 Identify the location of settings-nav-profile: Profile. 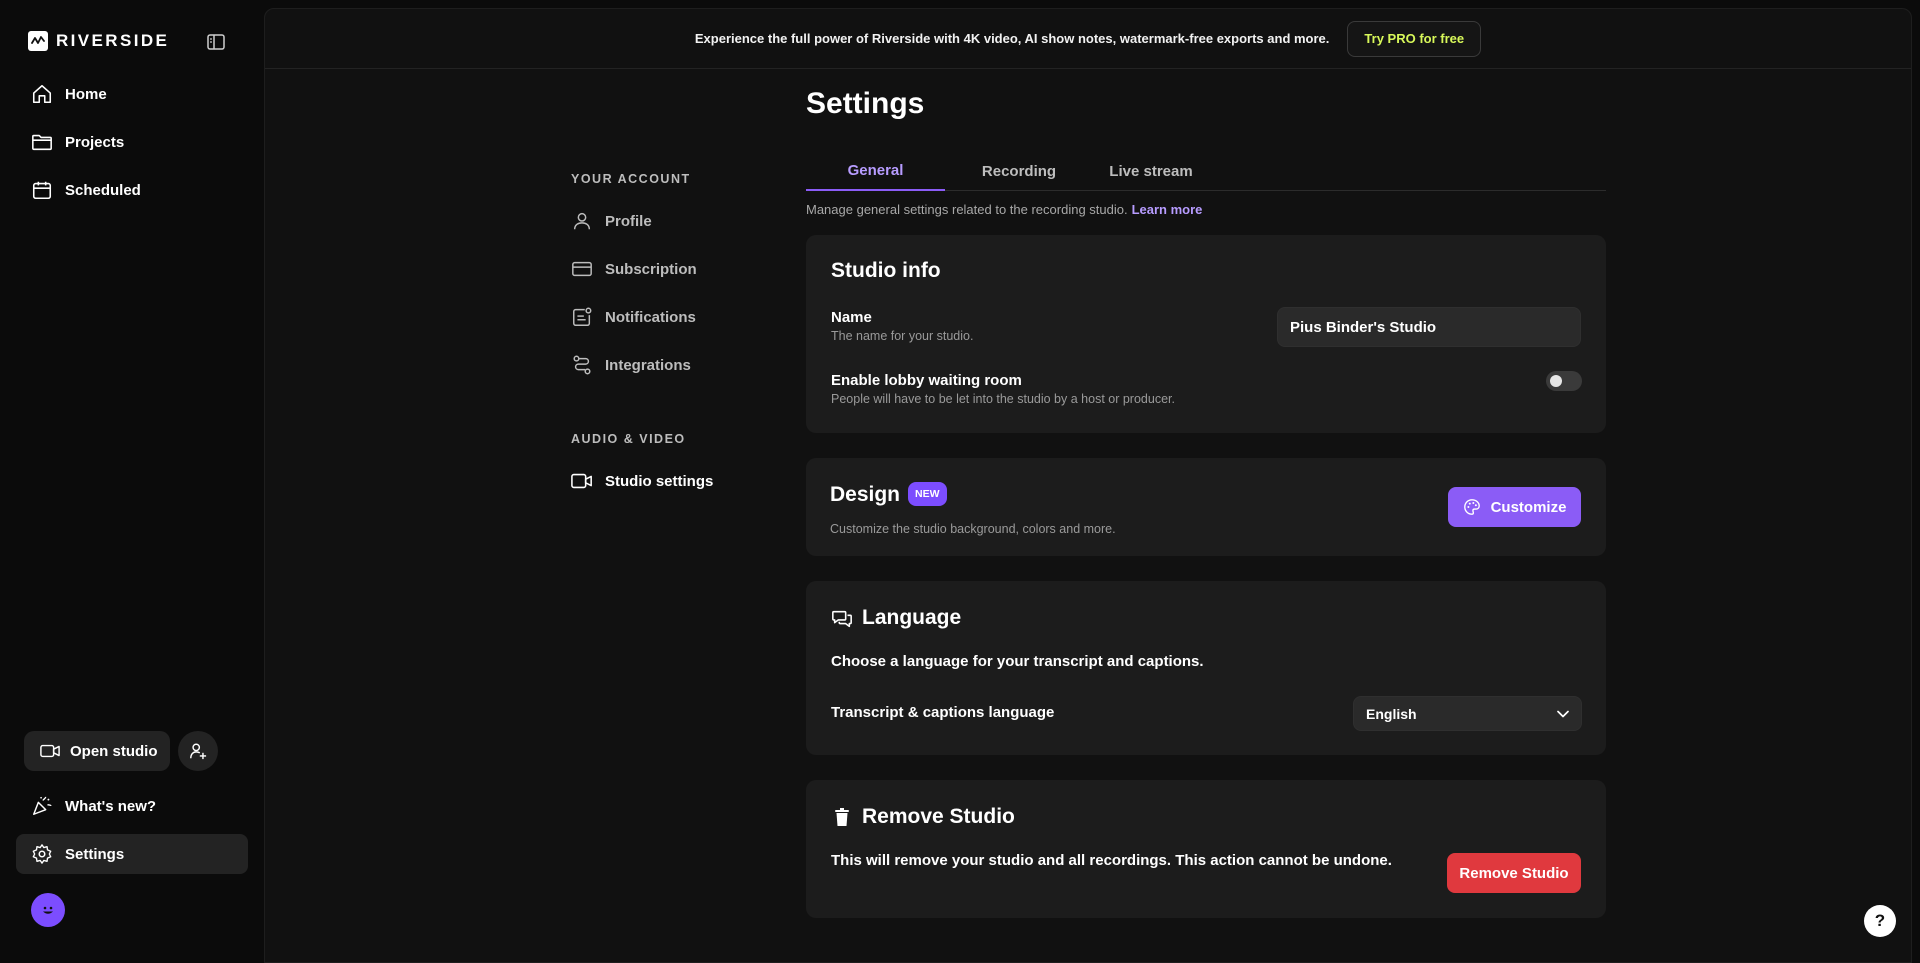
(611, 221).